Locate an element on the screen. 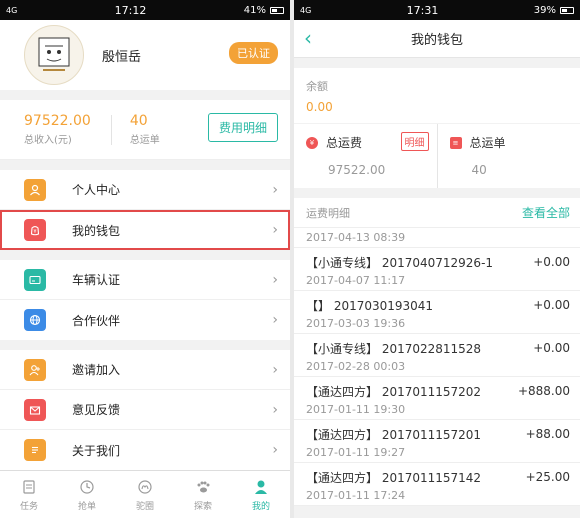  battery-icon is located at coordinates (566, 10).